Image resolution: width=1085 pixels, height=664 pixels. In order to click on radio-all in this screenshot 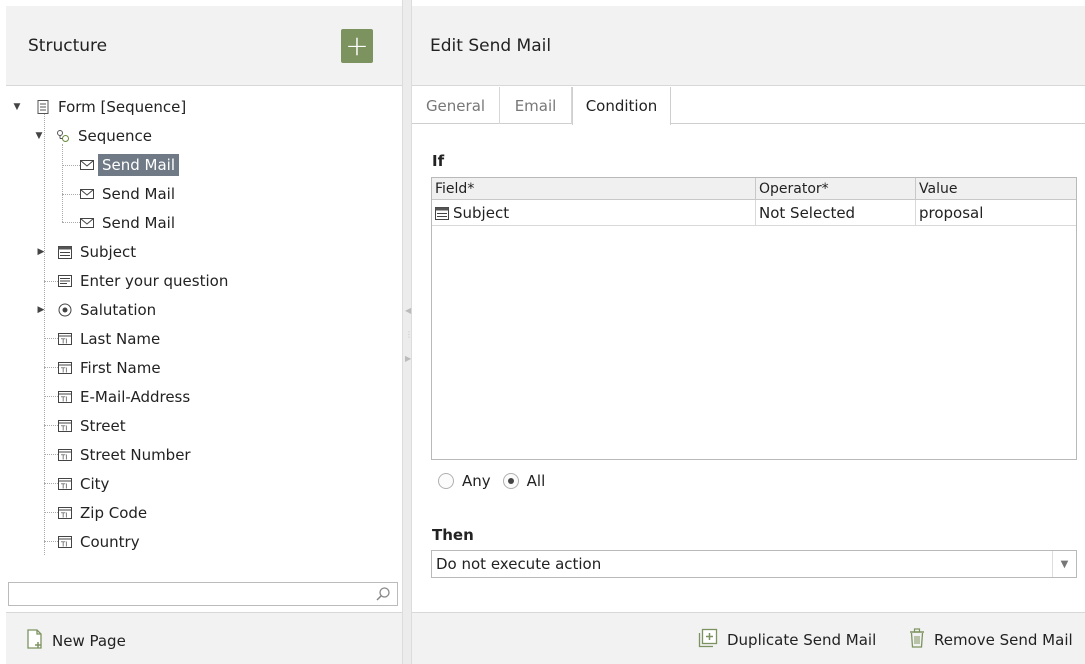, I will do `click(510, 481)`.